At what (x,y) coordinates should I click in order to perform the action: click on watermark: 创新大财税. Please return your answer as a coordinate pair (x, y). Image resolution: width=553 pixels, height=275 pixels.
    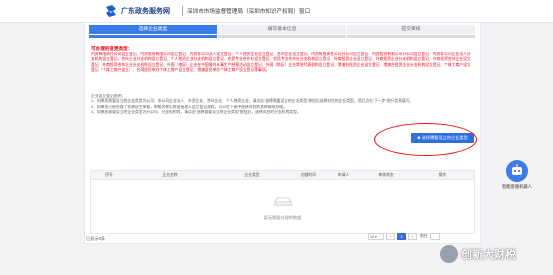
    Looking at the image, I should click on (478, 254).